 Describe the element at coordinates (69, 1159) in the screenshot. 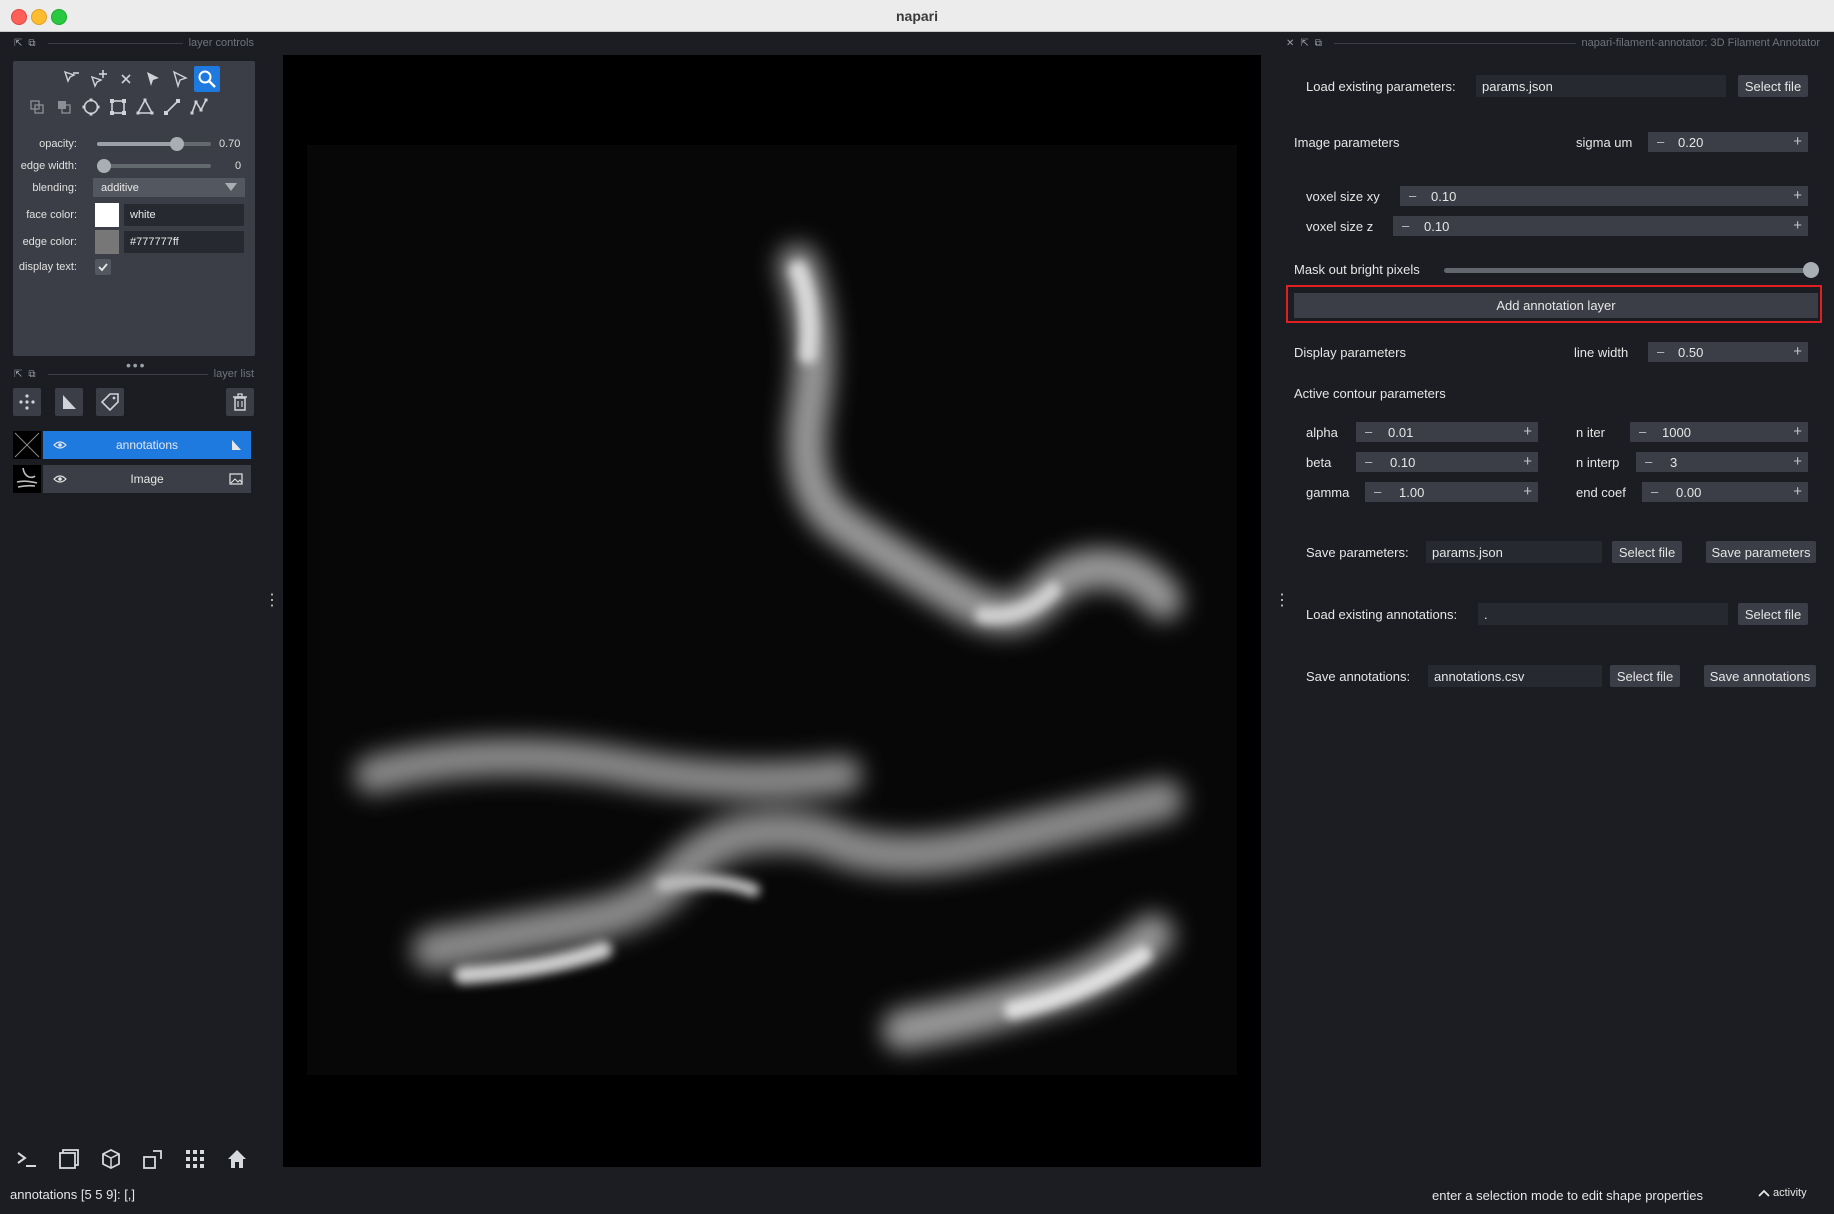

I see `ndisplay-button` at that location.